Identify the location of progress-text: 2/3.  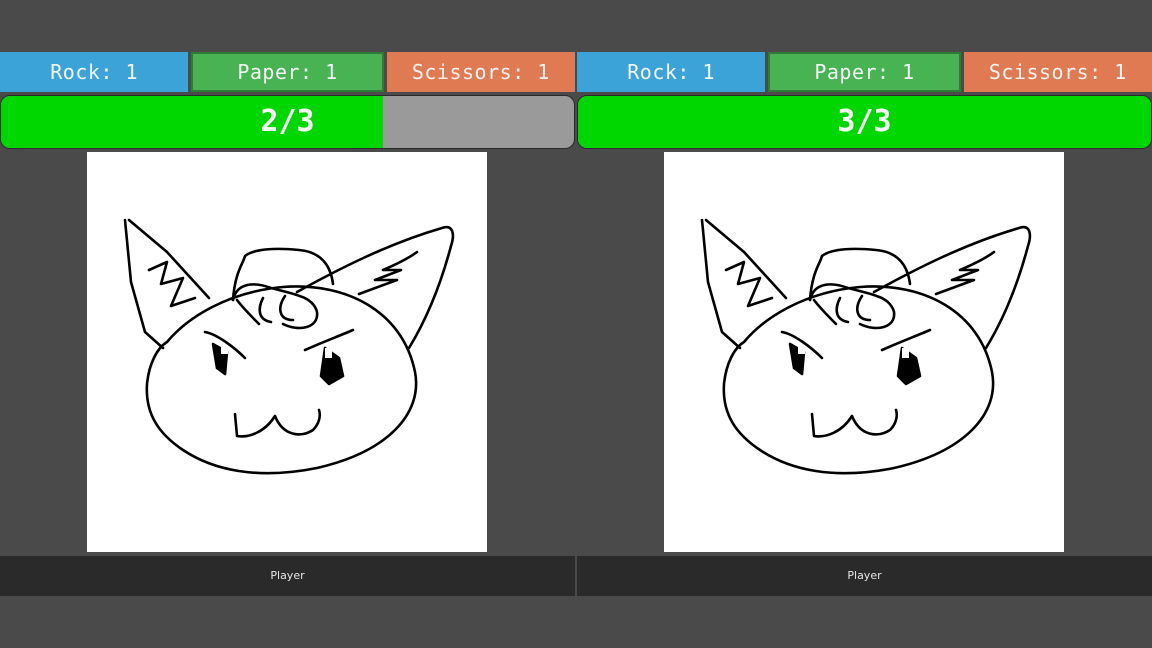
(287, 121).